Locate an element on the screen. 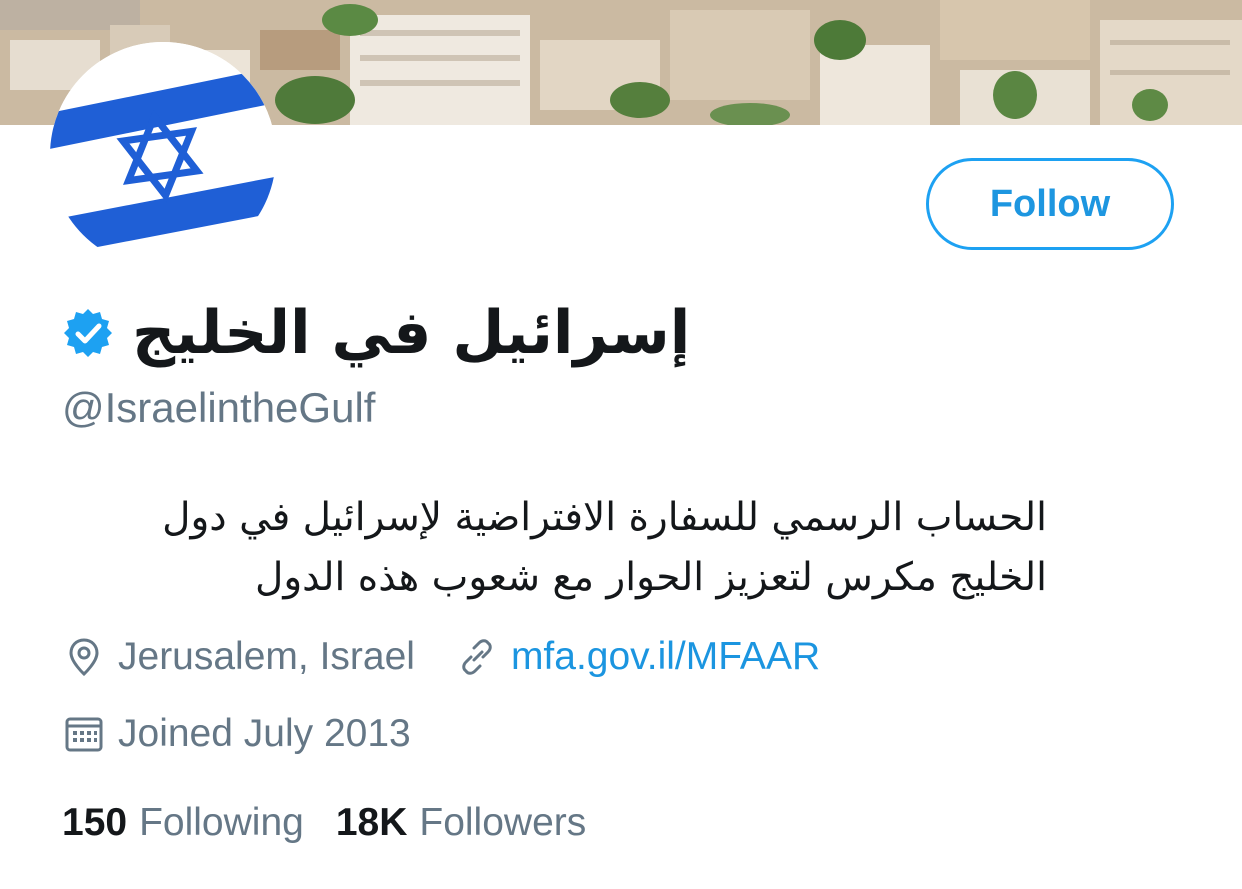 The image size is (1242, 889). profile-display-name: إسرائيل في الخليج is located at coordinates (411, 333).